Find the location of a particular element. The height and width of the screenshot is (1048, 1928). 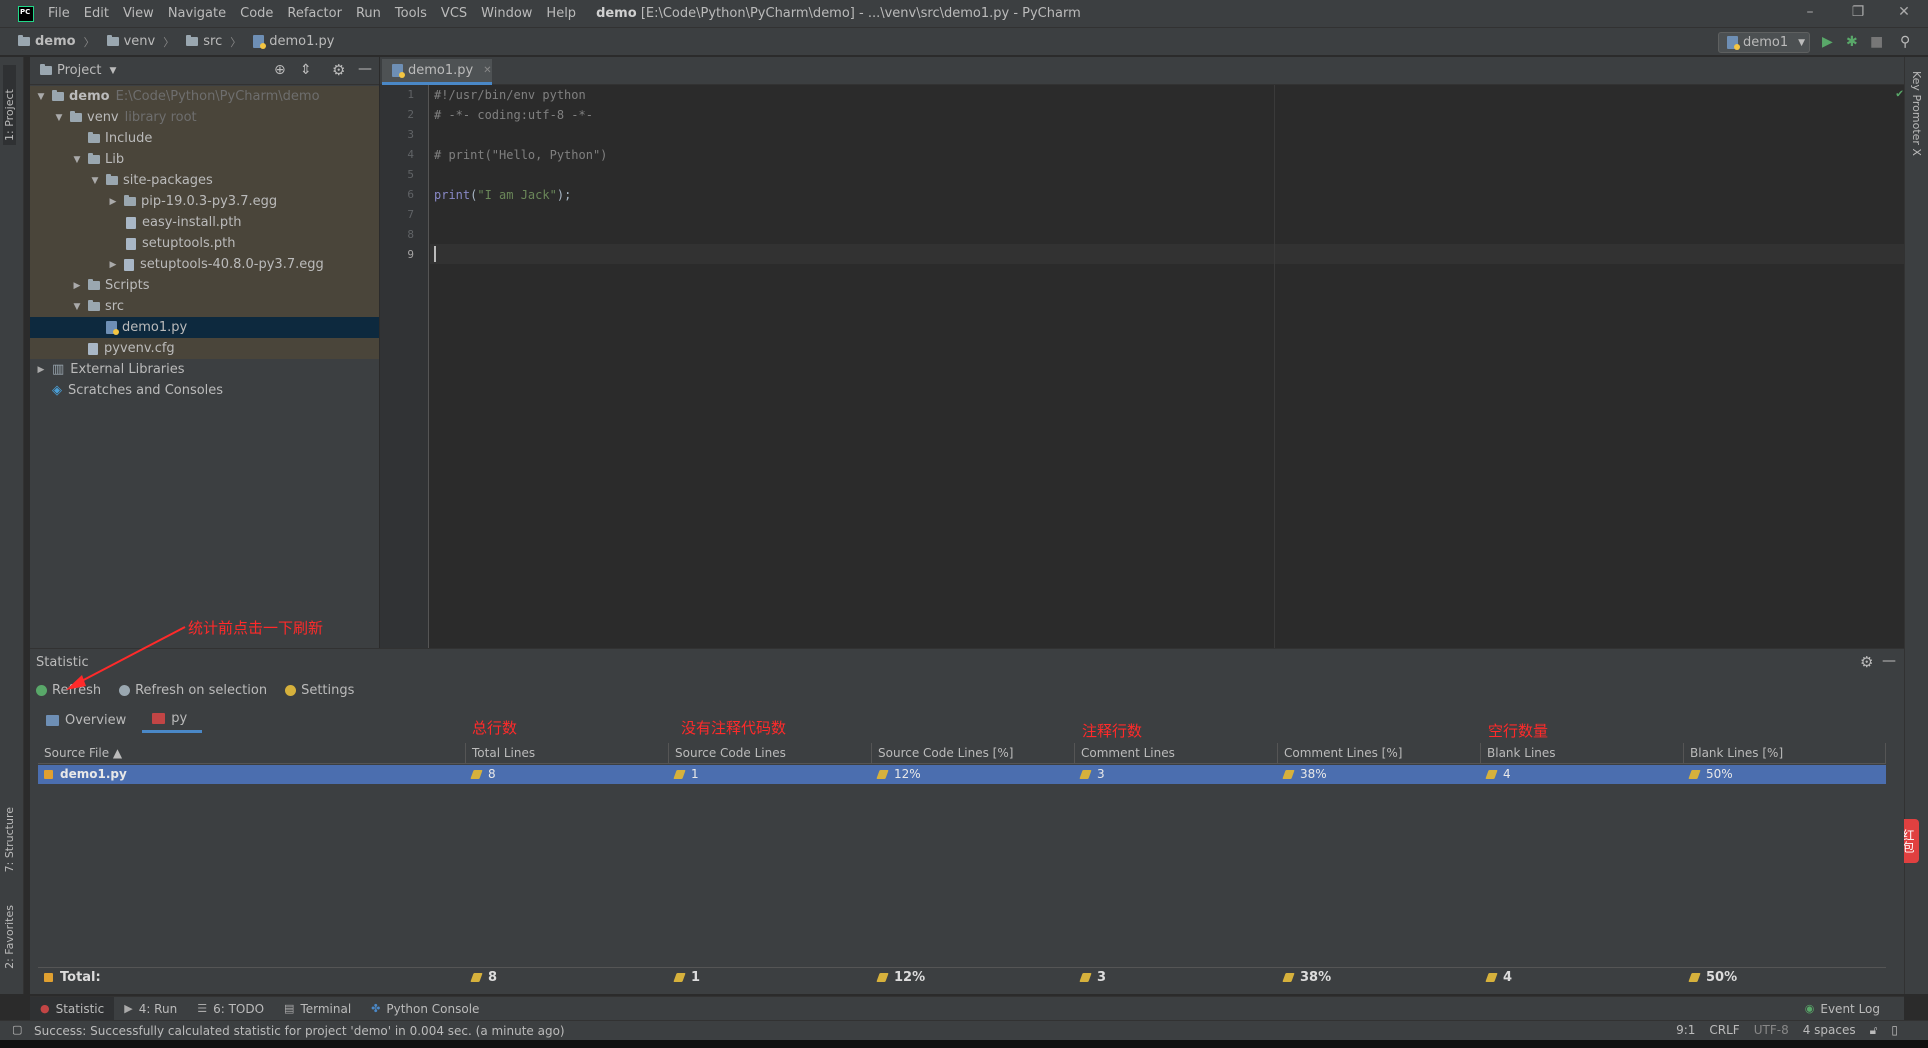

tree-item-venv: ▼ venv library root is located at coordinates (204, 117).